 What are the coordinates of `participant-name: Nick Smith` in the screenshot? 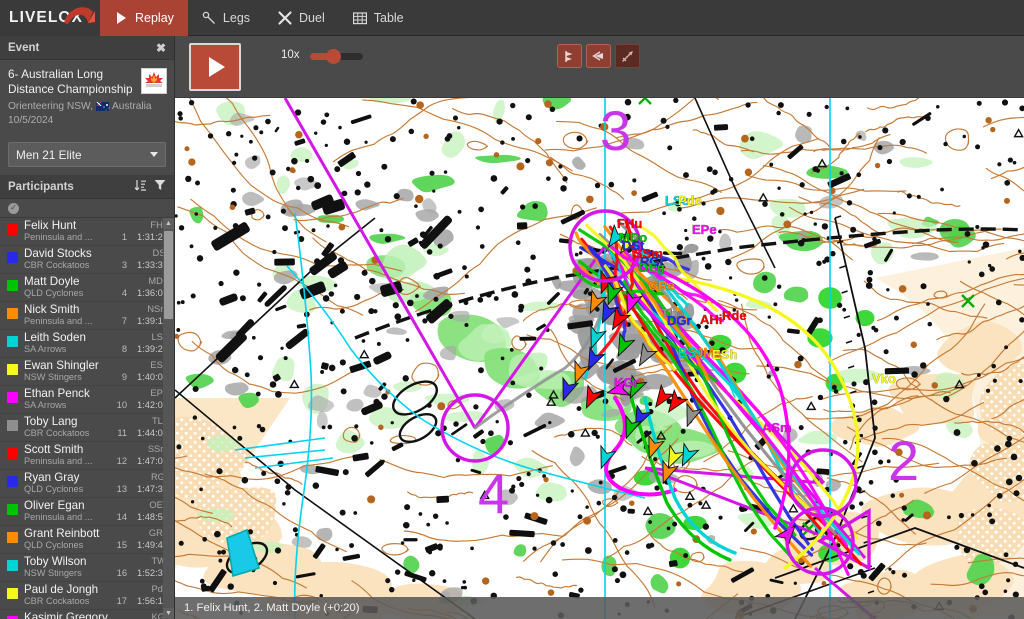 It's located at (52, 309).